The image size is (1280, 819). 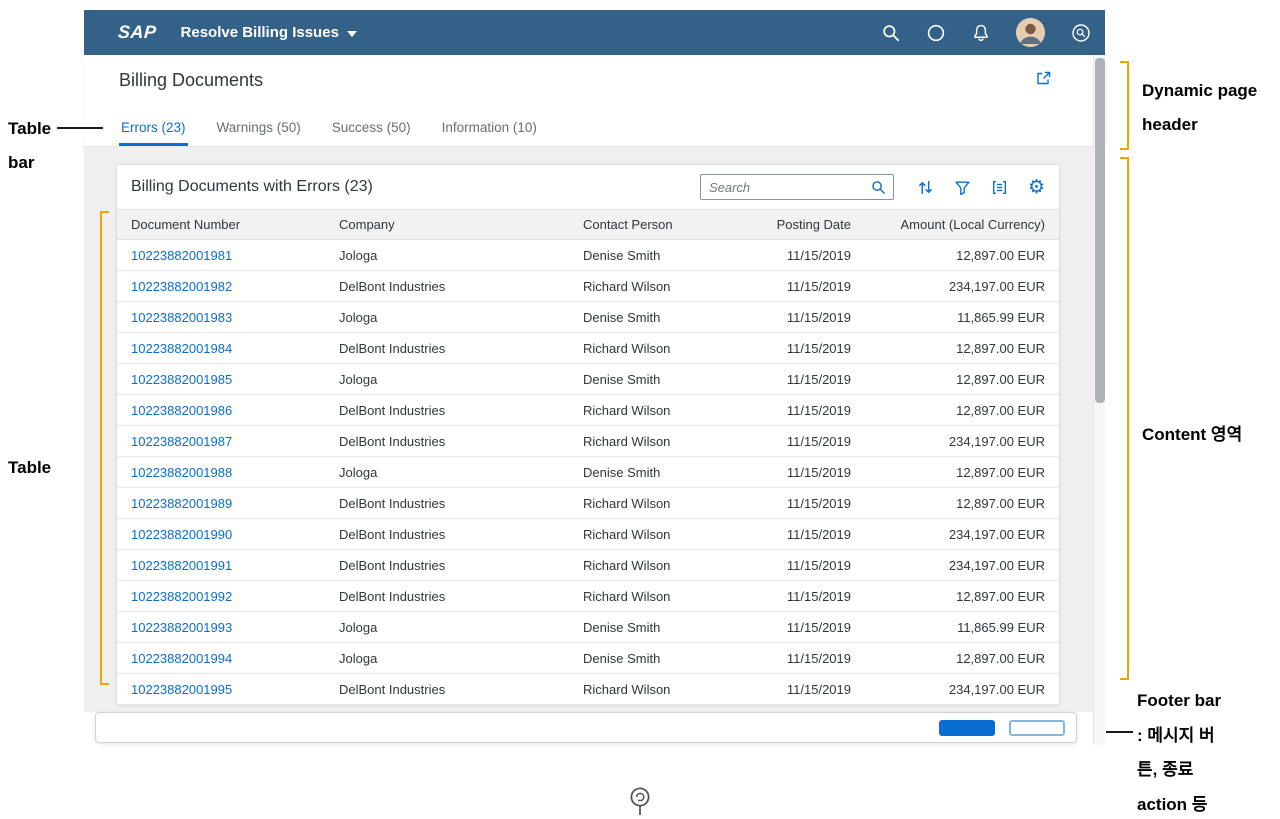 I want to click on column-header-contact-person: Contact Person, so click(x=657, y=224).